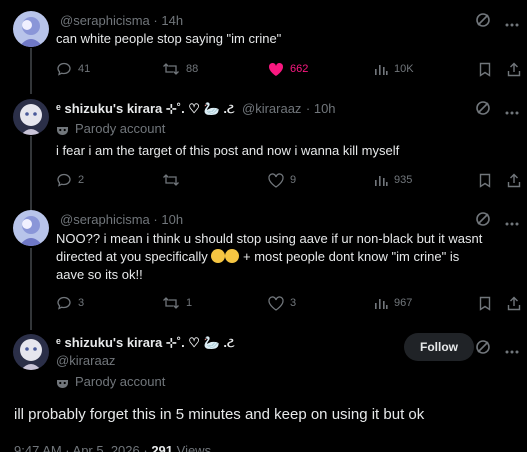  Describe the element at coordinates (84, 69) in the screenshot. I see `reply-count: 41` at that location.